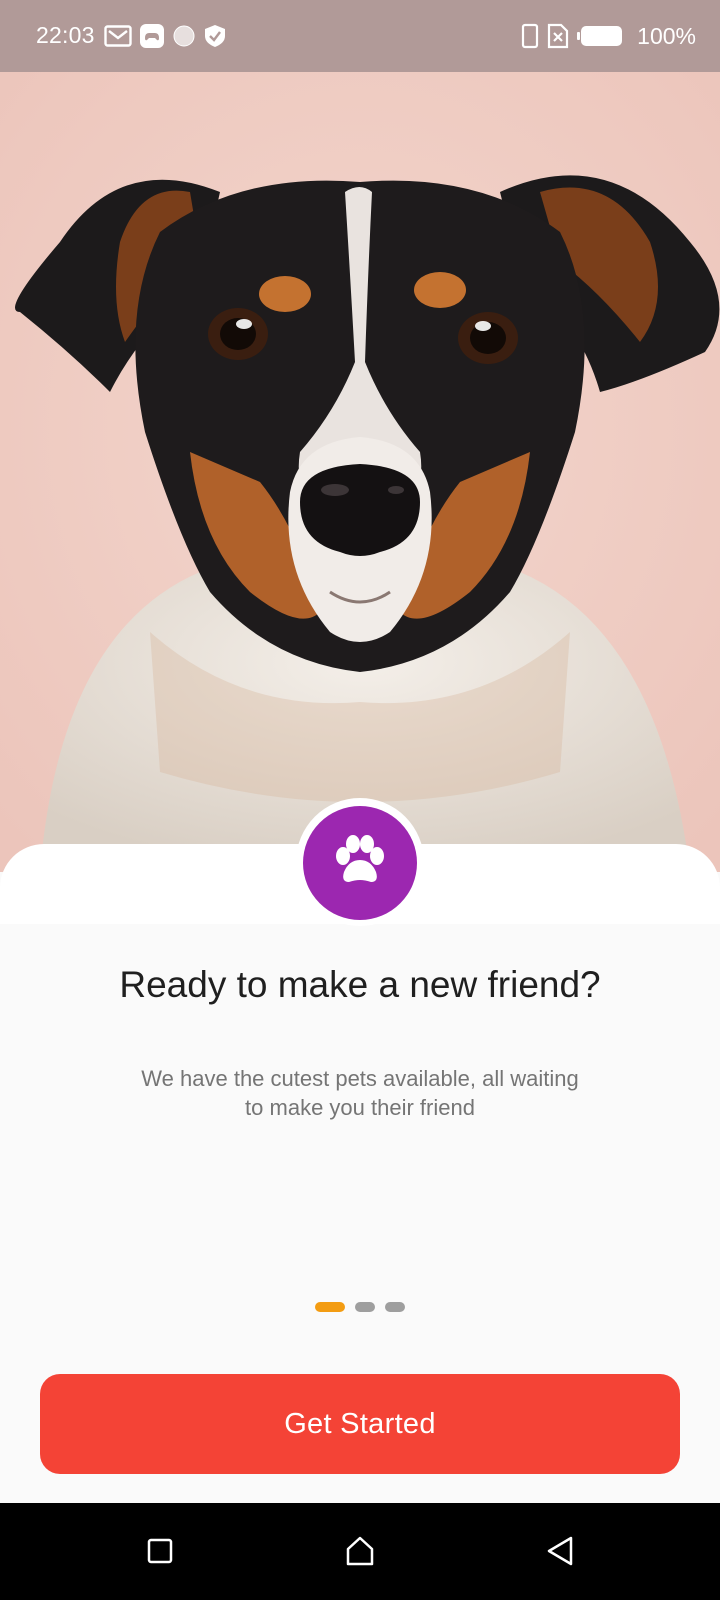 This screenshot has width=720, height=1600. Describe the element at coordinates (600, 36) in the screenshot. I see `battery-icon` at that location.